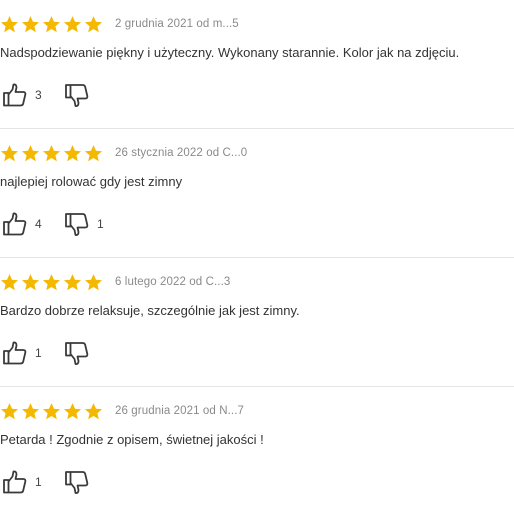 The image size is (514, 516). What do you see at coordinates (179, 411) in the screenshot?
I see `review-date: 26 grudnia 2021 od N...7` at bounding box center [179, 411].